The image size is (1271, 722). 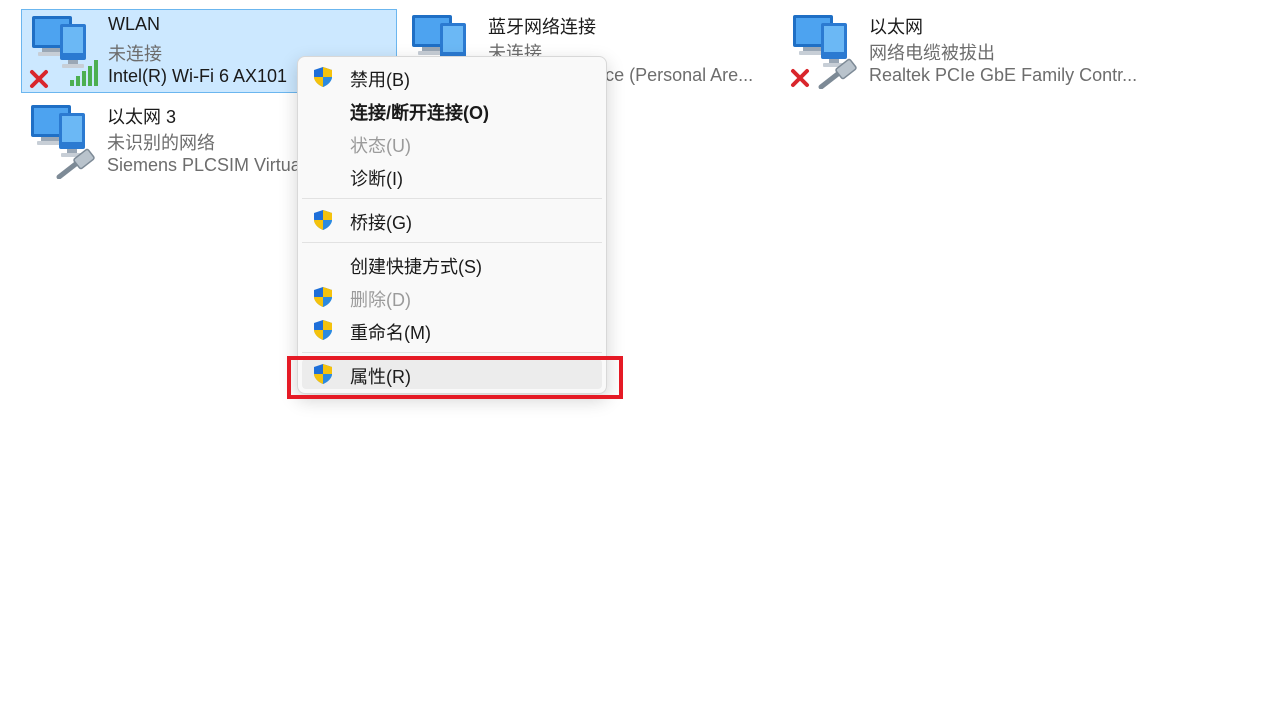 I want to click on adapter-status: 未识别的网络, so click(x=161, y=143).